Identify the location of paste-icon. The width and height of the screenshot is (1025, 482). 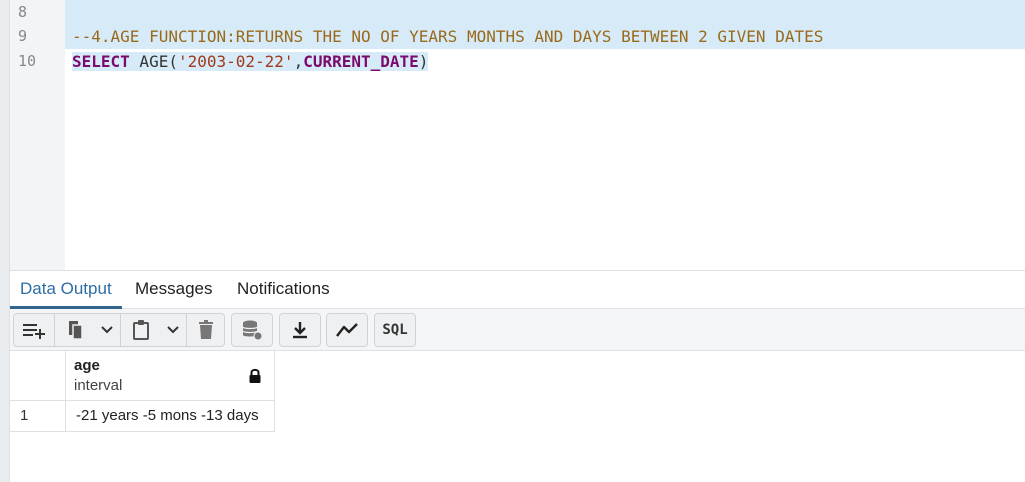
(141, 330).